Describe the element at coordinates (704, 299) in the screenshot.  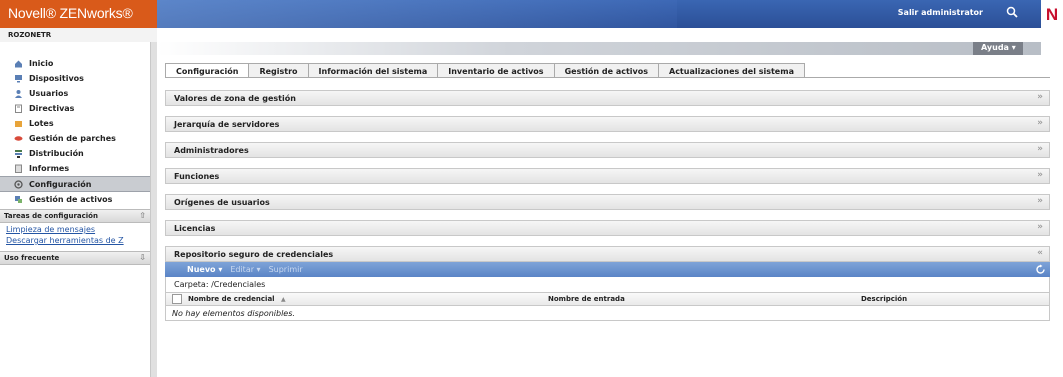
I see `column-entry-name: Nombre de entrada` at that location.